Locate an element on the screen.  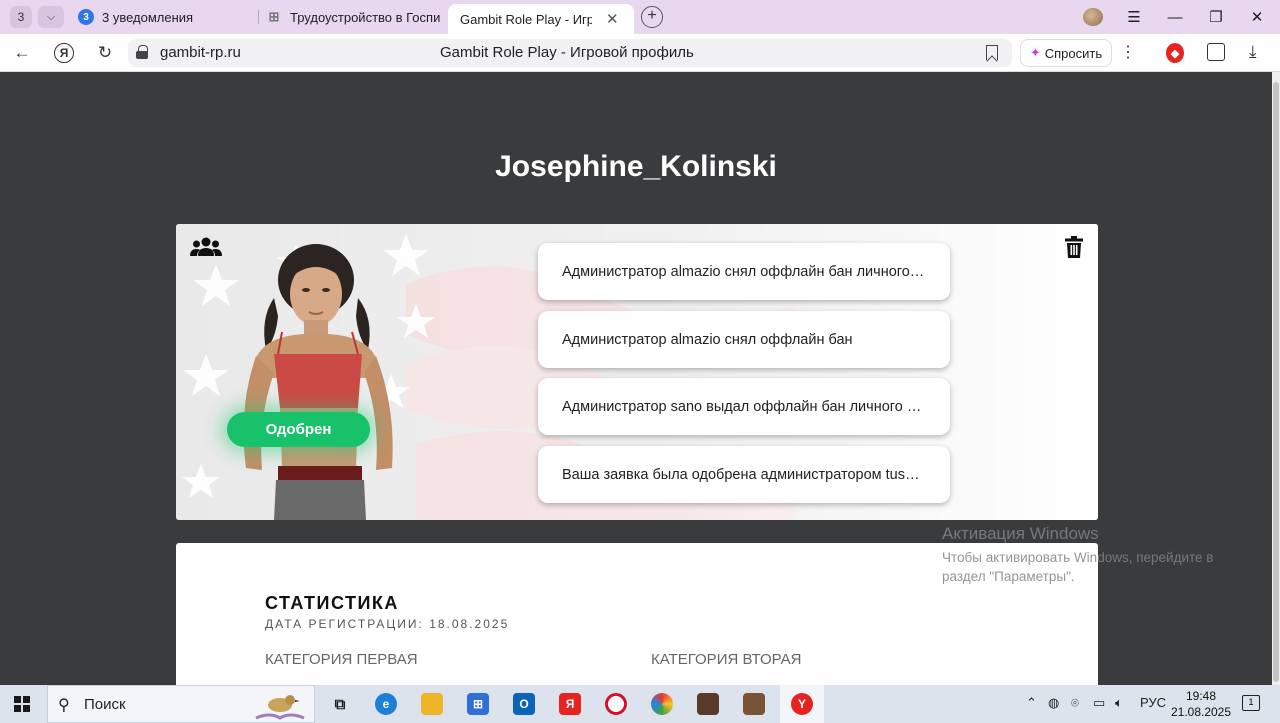
more-options-icon: ⋮ is located at coordinates (1128, 52).